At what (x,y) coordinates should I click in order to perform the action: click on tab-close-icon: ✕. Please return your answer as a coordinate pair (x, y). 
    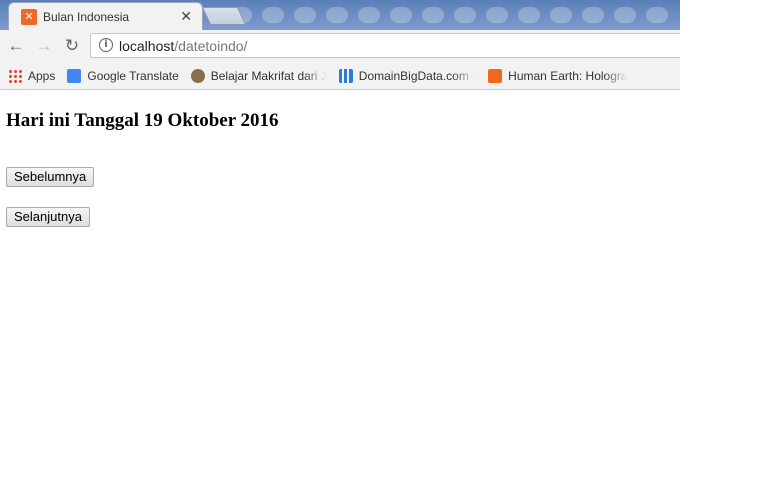
    Looking at the image, I should click on (186, 16).